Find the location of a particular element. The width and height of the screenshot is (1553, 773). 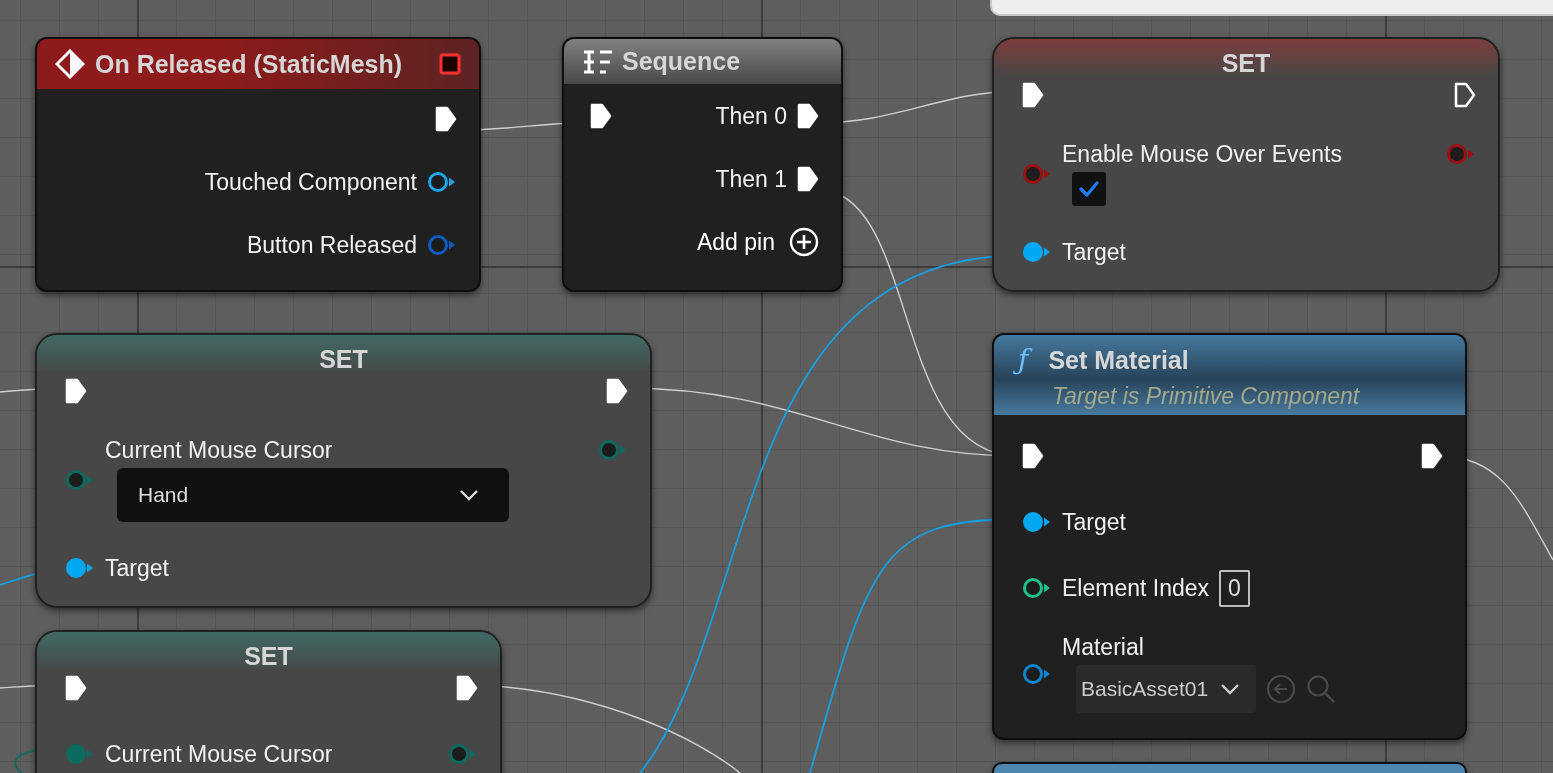

add-pin-button: Add pin is located at coordinates (758, 242).